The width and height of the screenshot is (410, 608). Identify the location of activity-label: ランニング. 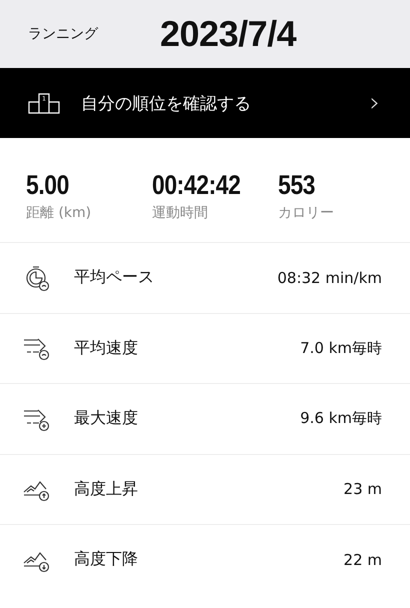
(64, 34).